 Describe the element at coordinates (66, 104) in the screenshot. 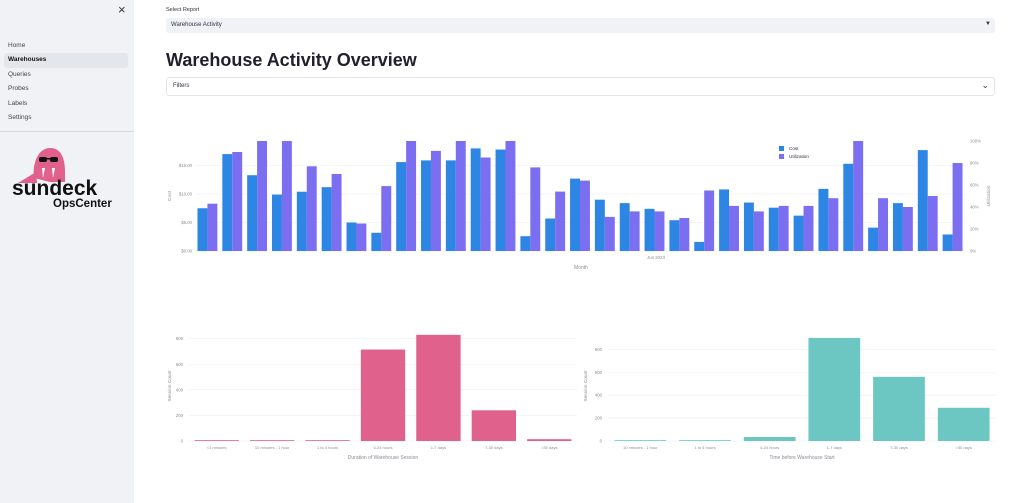

I see `sidebar-item-labels: Labels` at that location.